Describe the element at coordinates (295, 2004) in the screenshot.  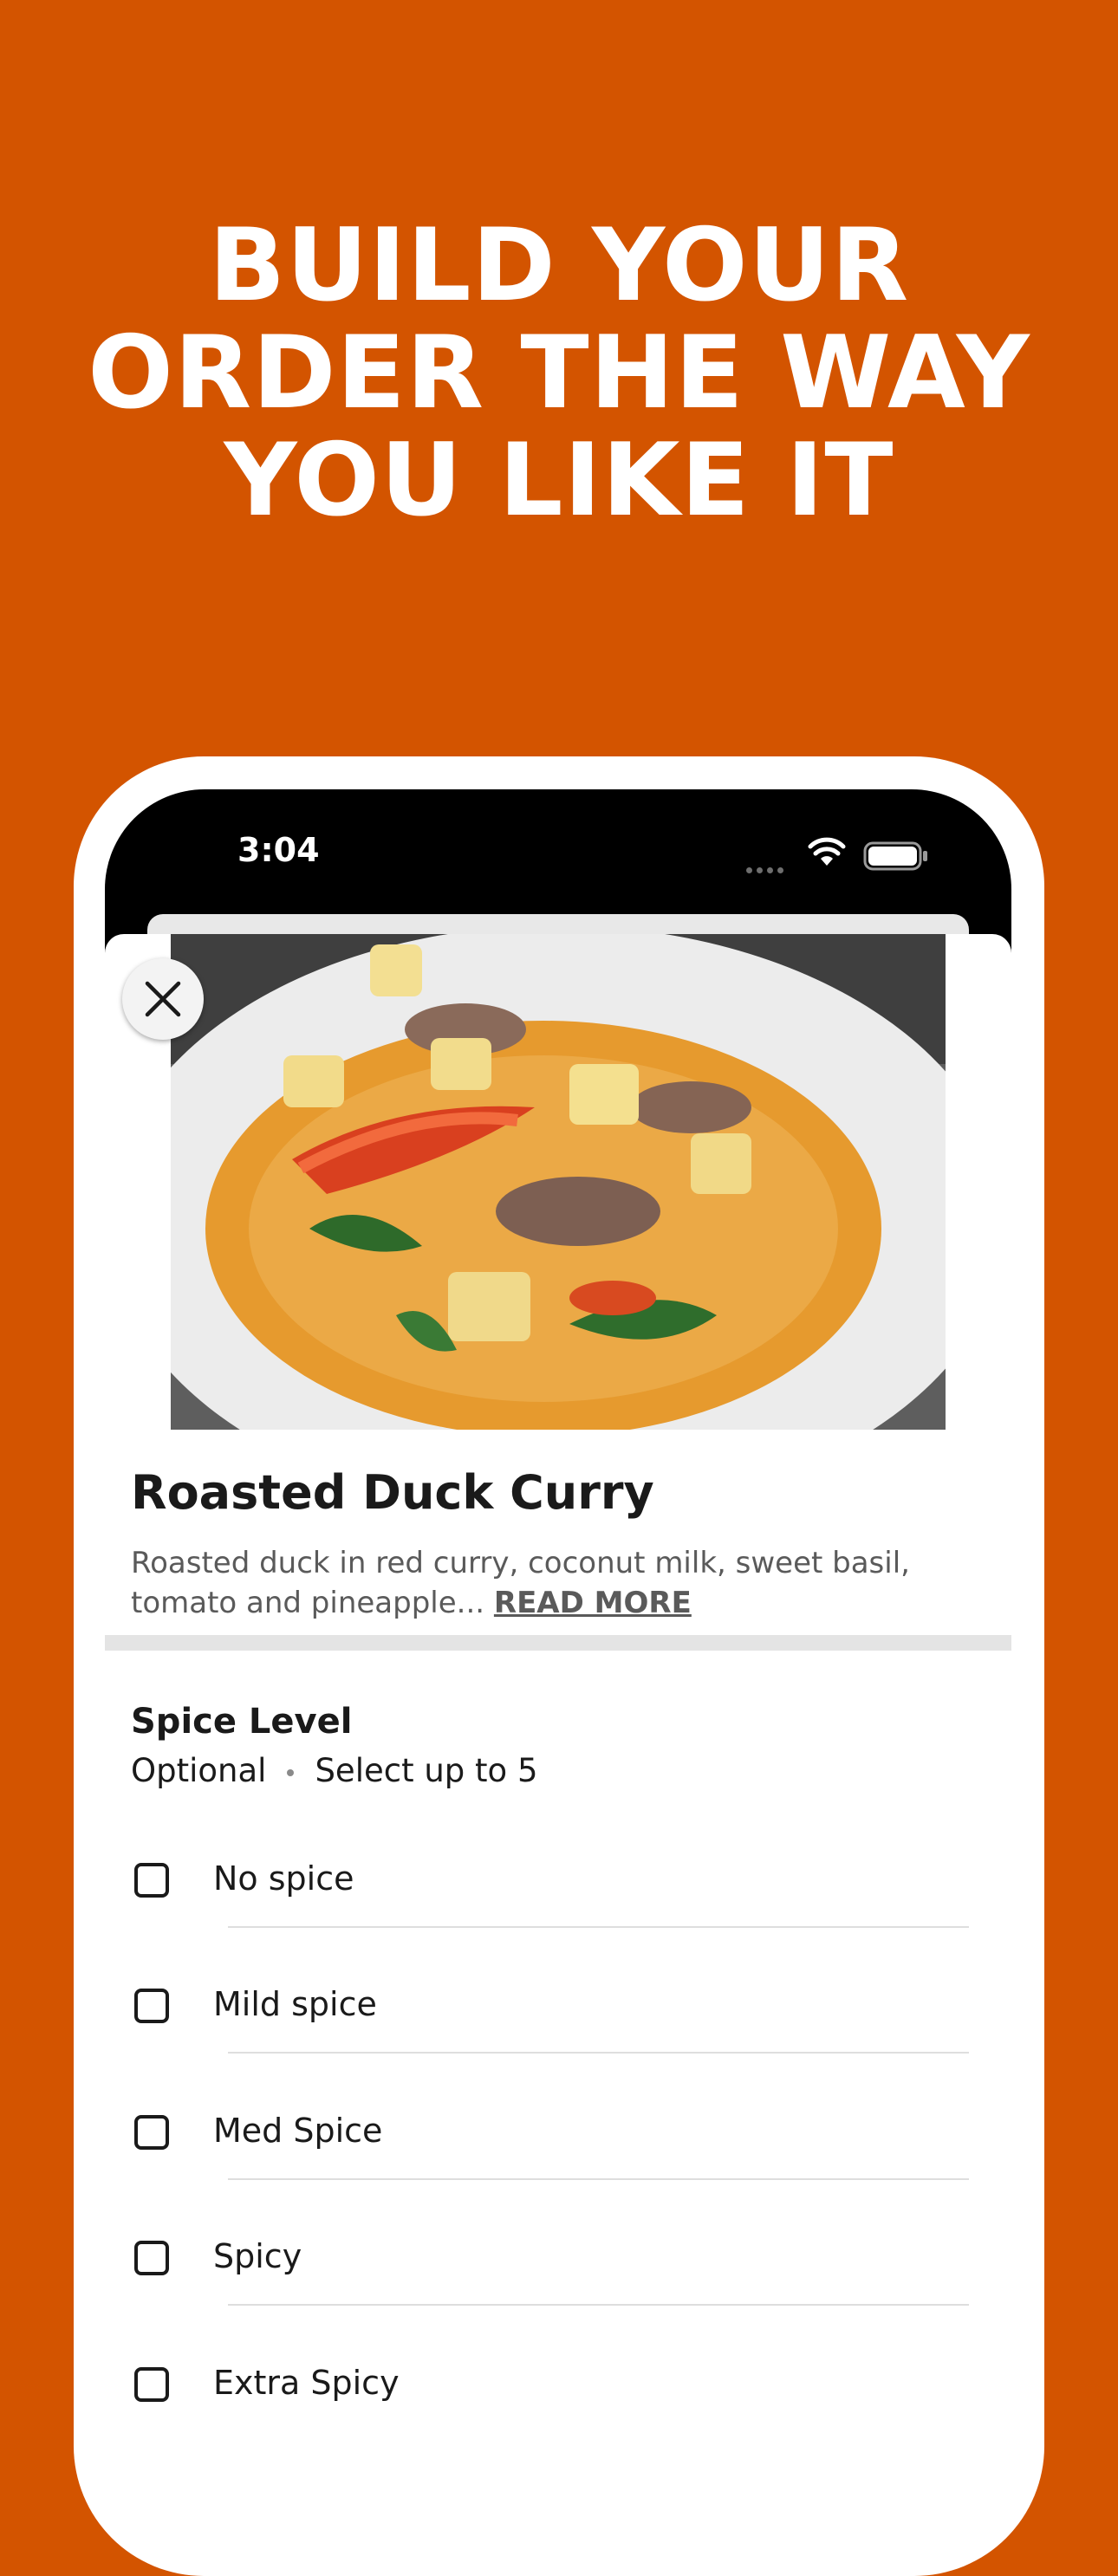
I see `option-label: Mild spice` at that location.